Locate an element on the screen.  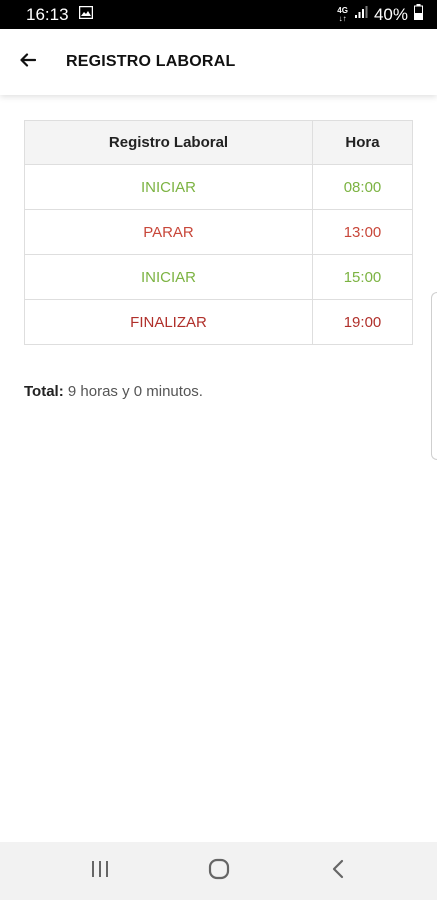
table-row: FINALIZAR 19:00 is located at coordinates (218, 322).